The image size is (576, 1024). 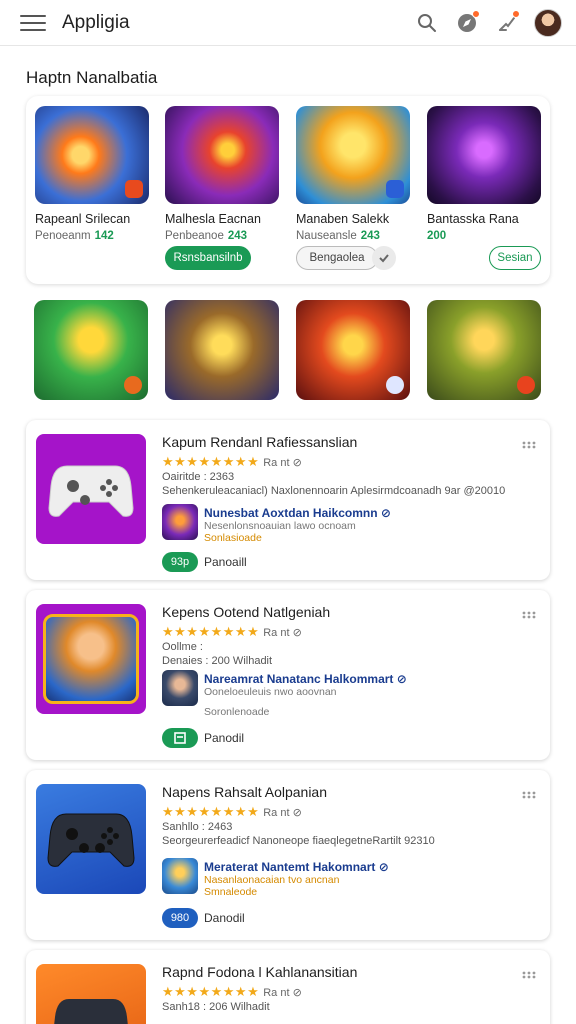 I want to click on compass-icon, so click(x=467, y=22).